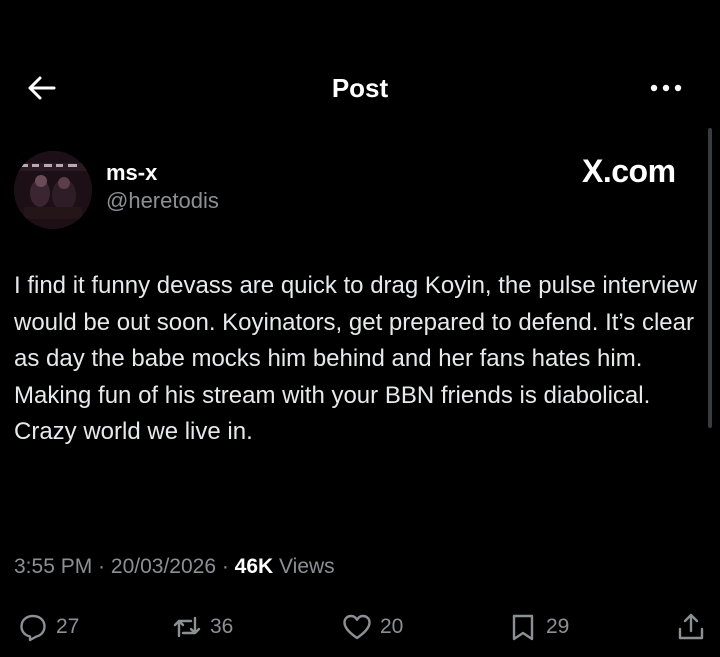 This screenshot has width=720, height=657. Describe the element at coordinates (538, 627) in the screenshot. I see `bookmark-button: 29` at that location.